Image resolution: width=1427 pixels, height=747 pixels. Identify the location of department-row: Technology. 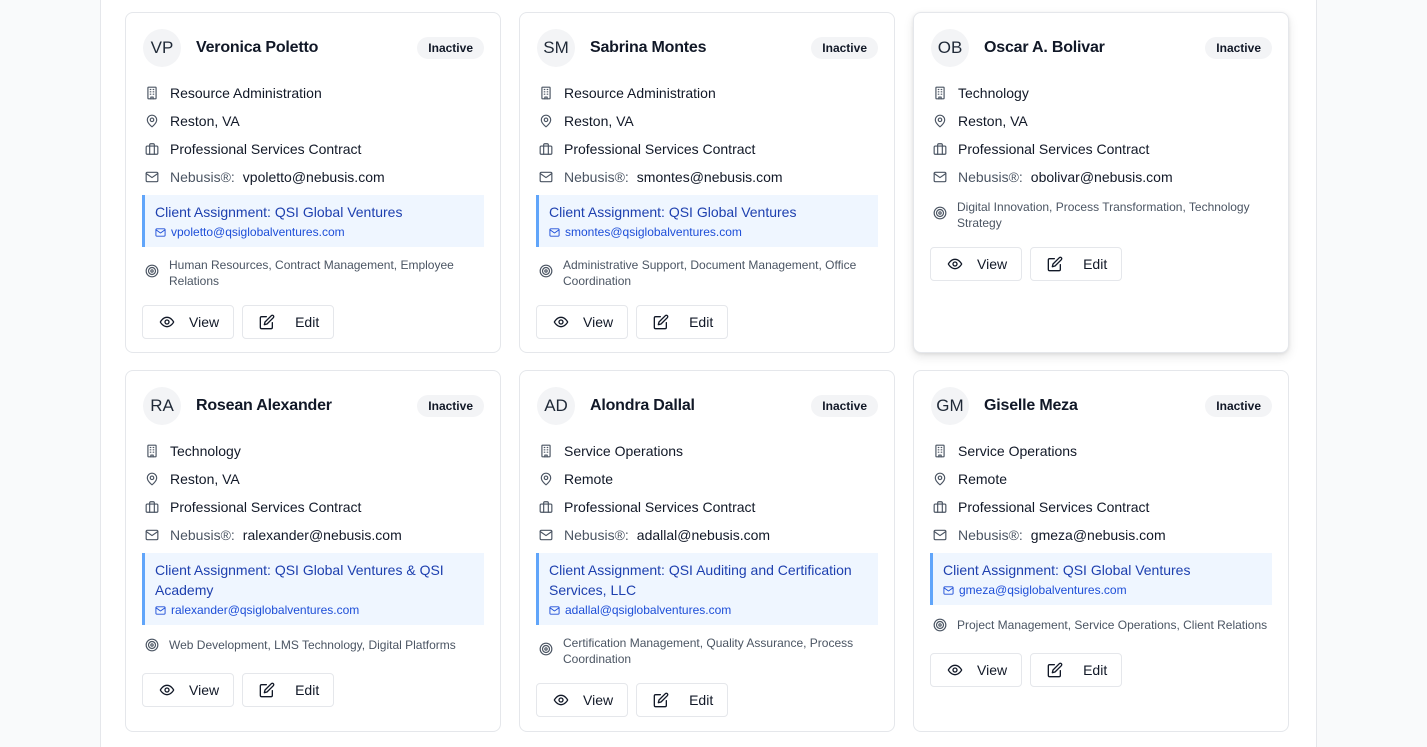
(313, 451).